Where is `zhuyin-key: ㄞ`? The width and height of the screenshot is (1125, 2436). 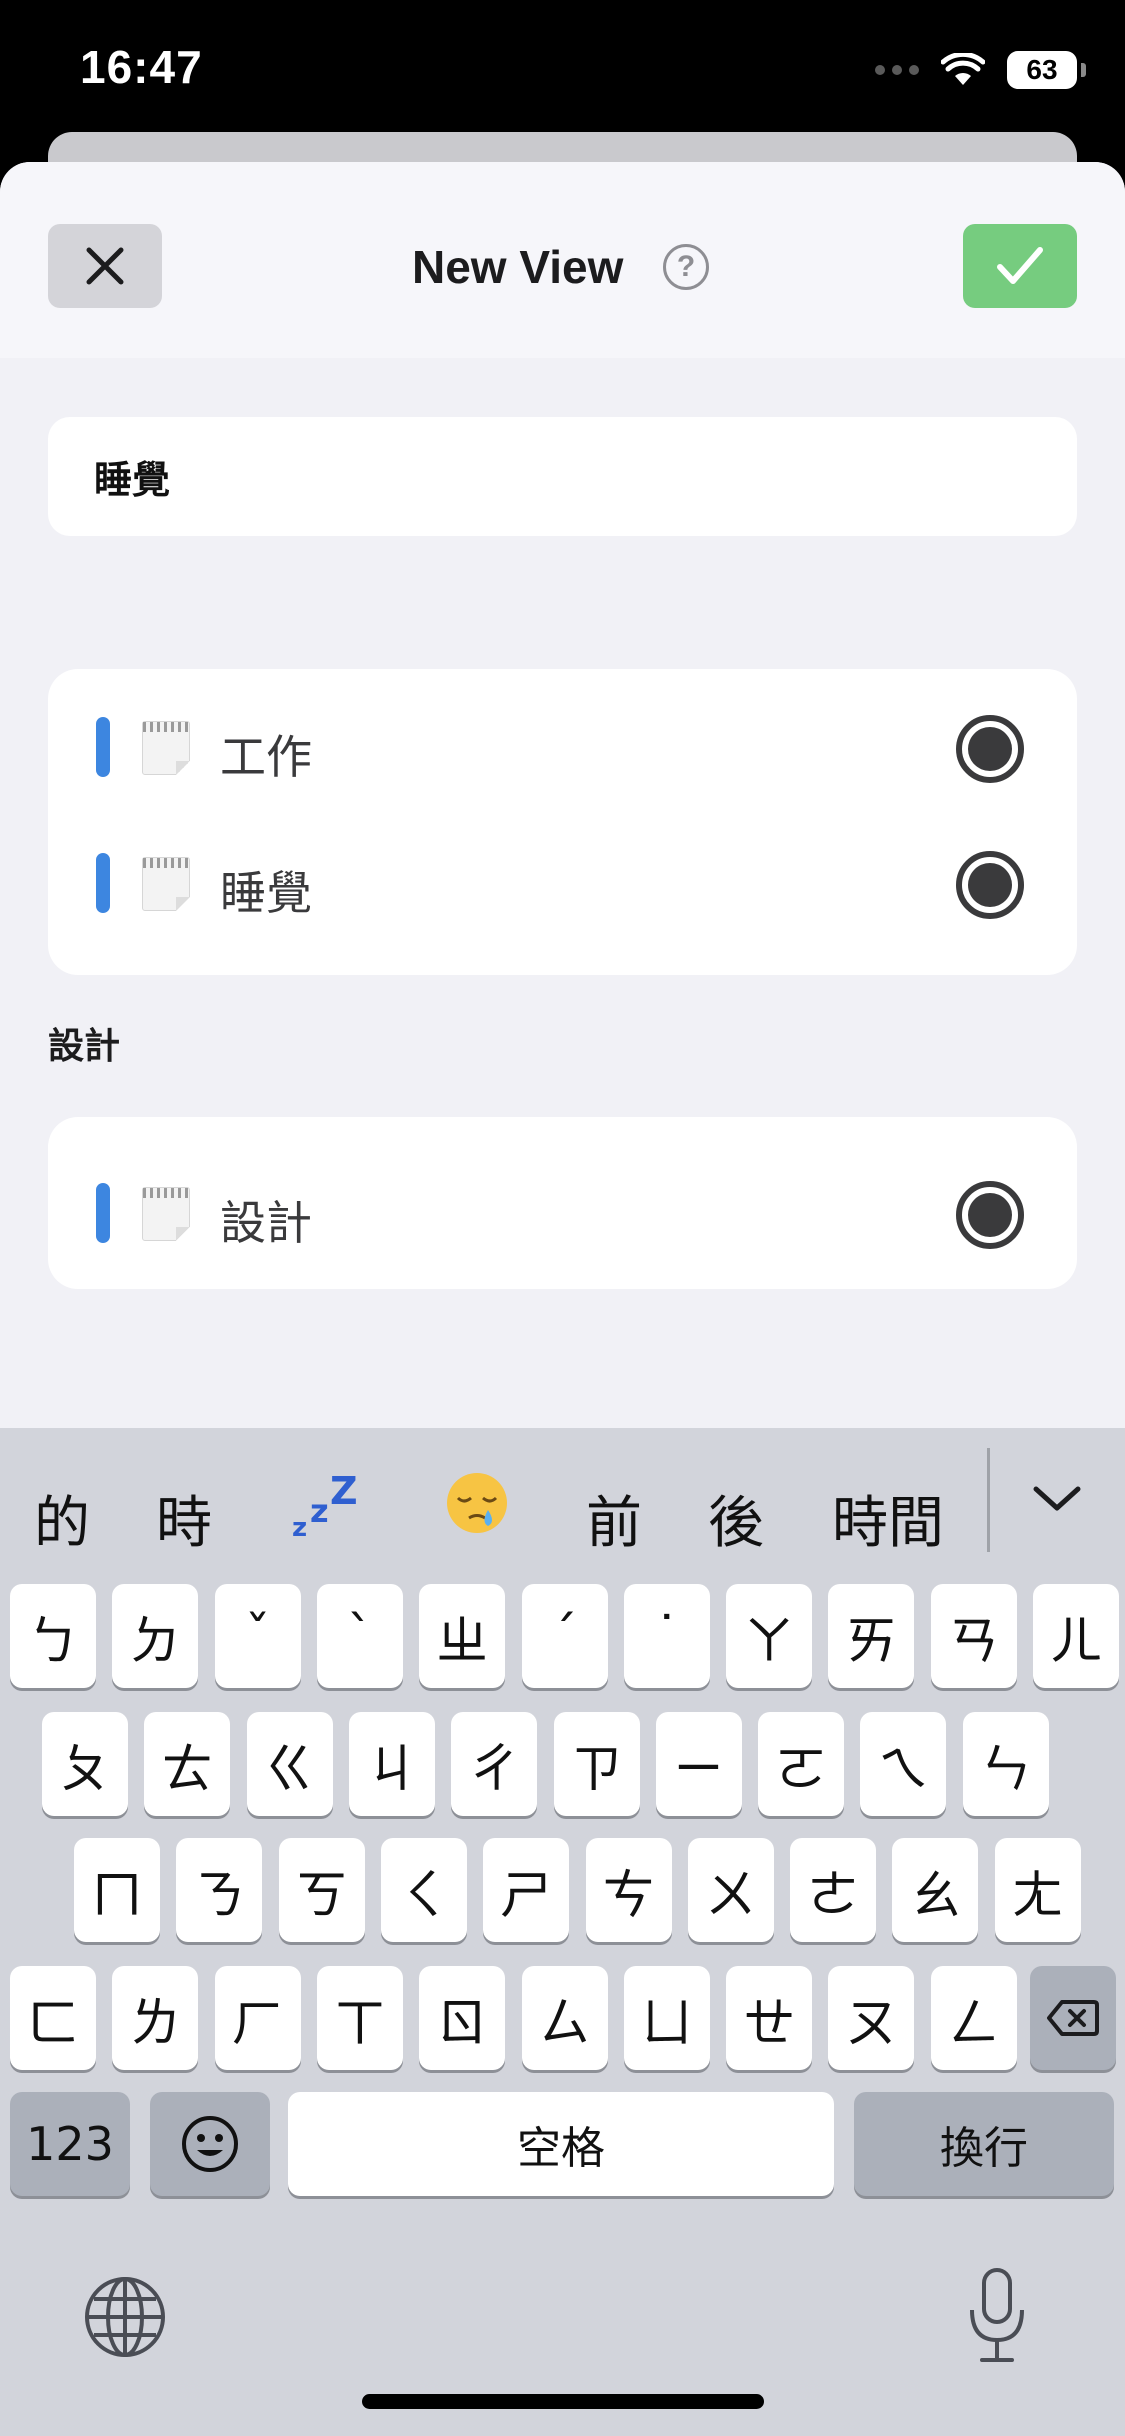 zhuyin-key: ㄞ is located at coordinates (871, 1636).